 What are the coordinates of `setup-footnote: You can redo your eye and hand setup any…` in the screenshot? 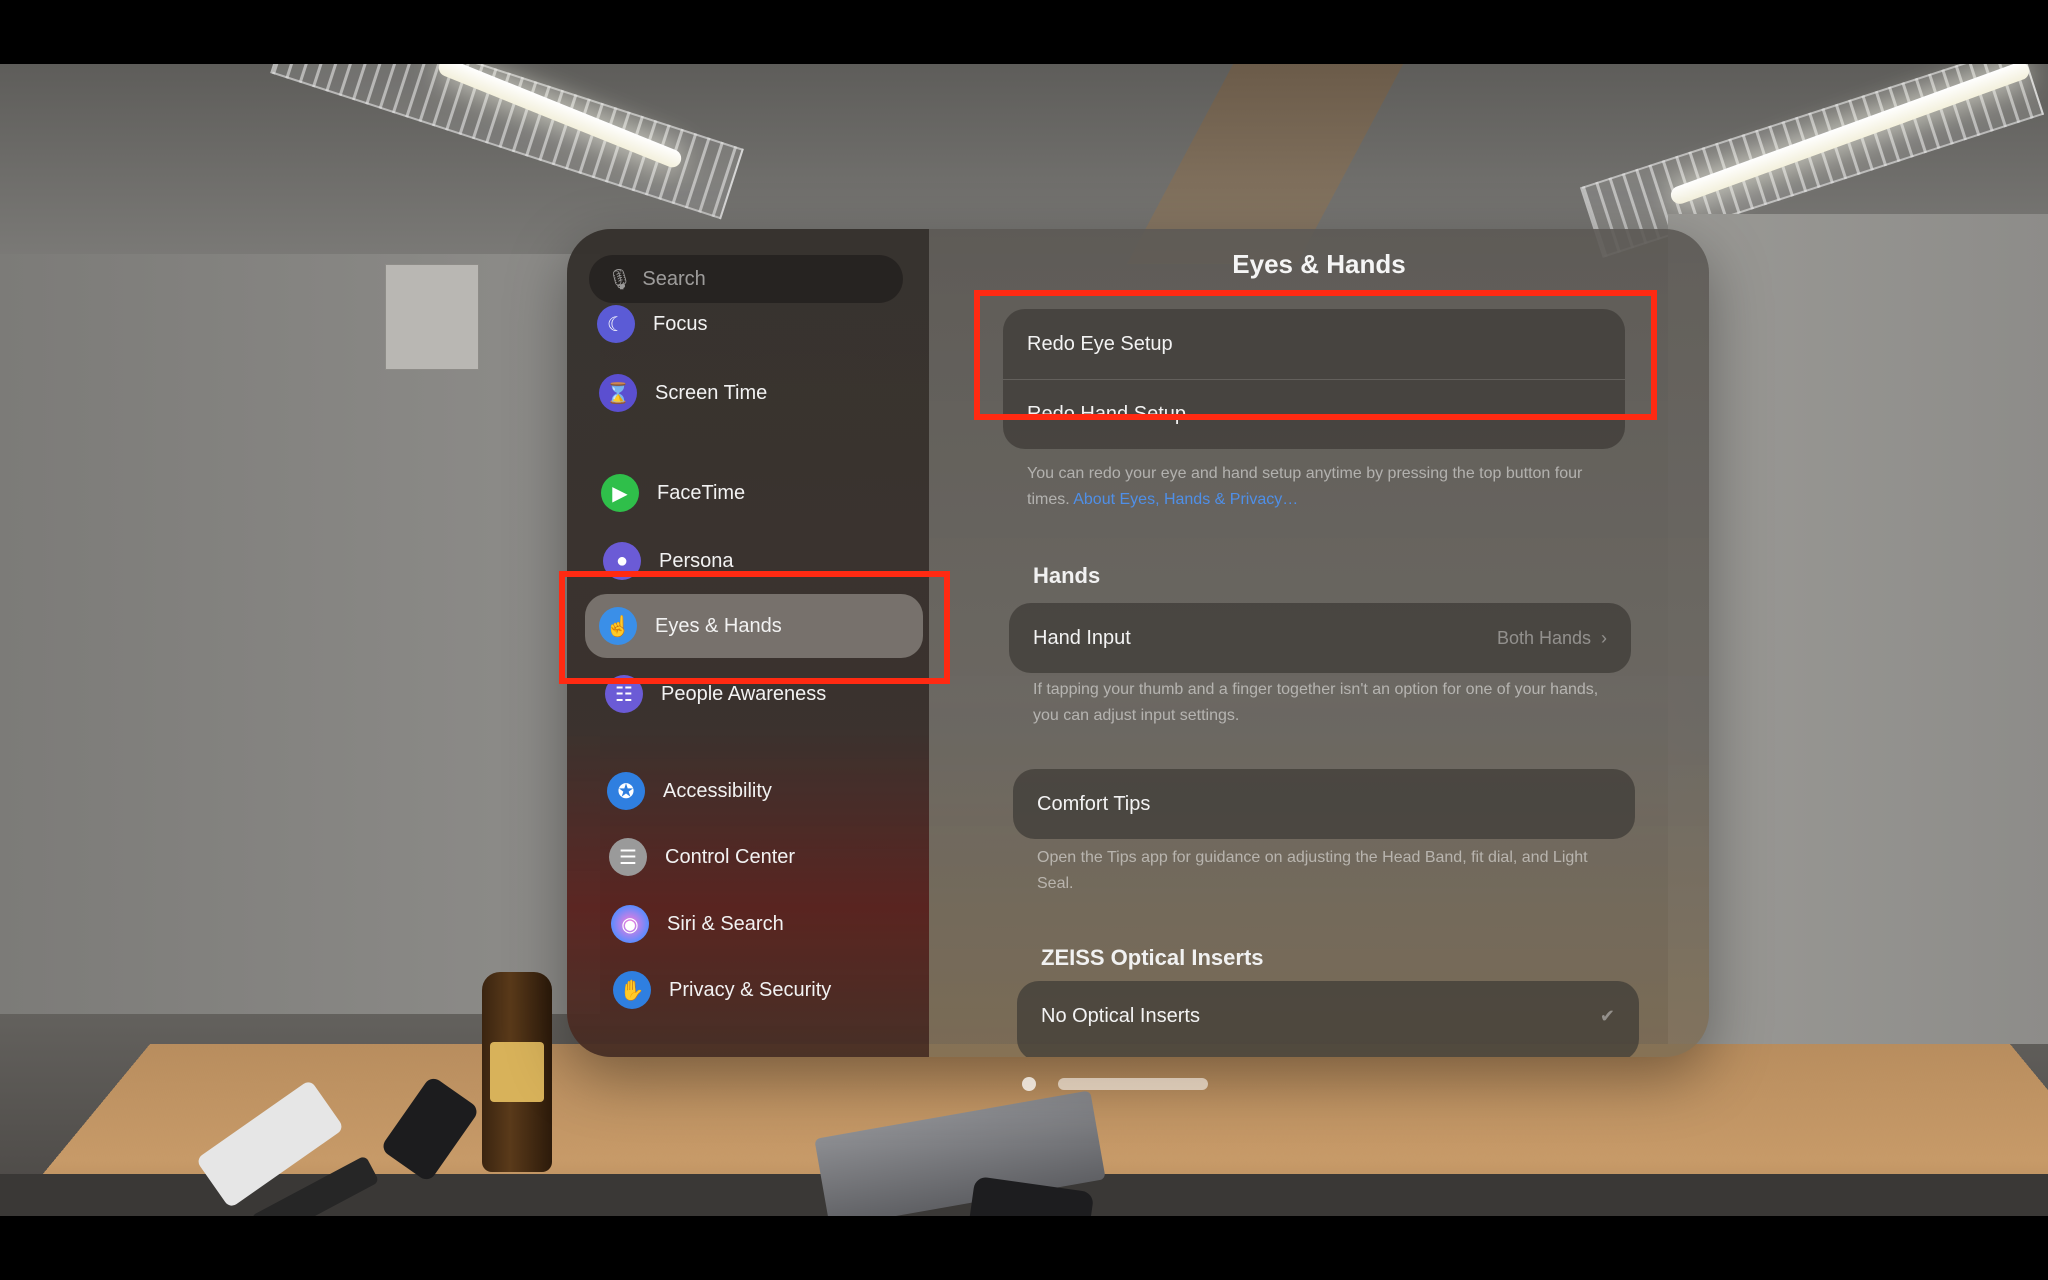 It's located at (1317, 487).